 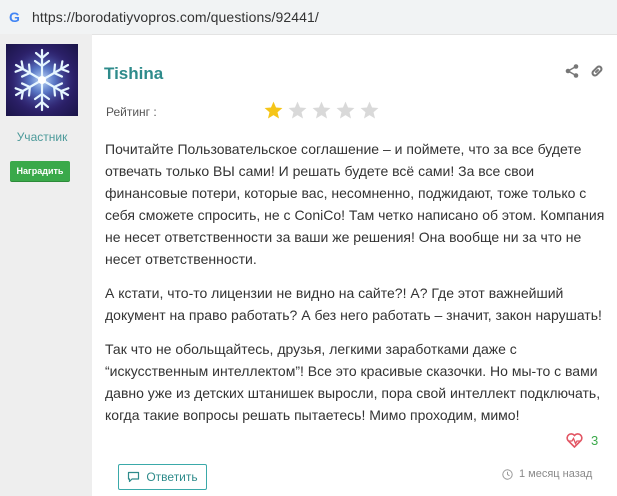 What do you see at coordinates (574, 440) in the screenshot?
I see `heart-icon` at bounding box center [574, 440].